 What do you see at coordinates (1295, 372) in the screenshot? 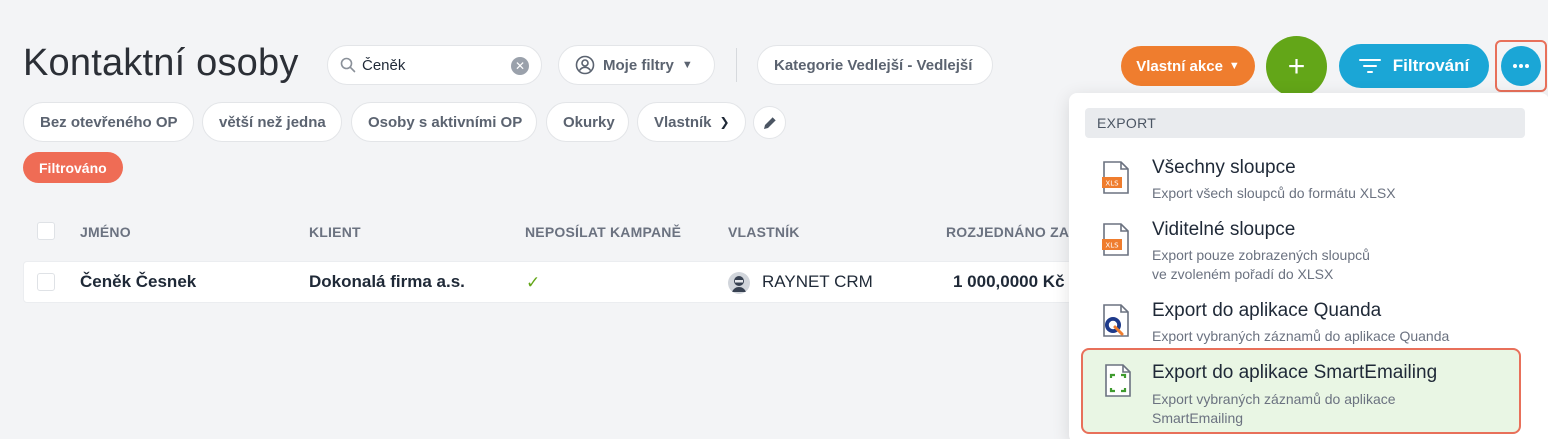
I see `export-item-title: Export do aplikace SmartEmailing` at bounding box center [1295, 372].